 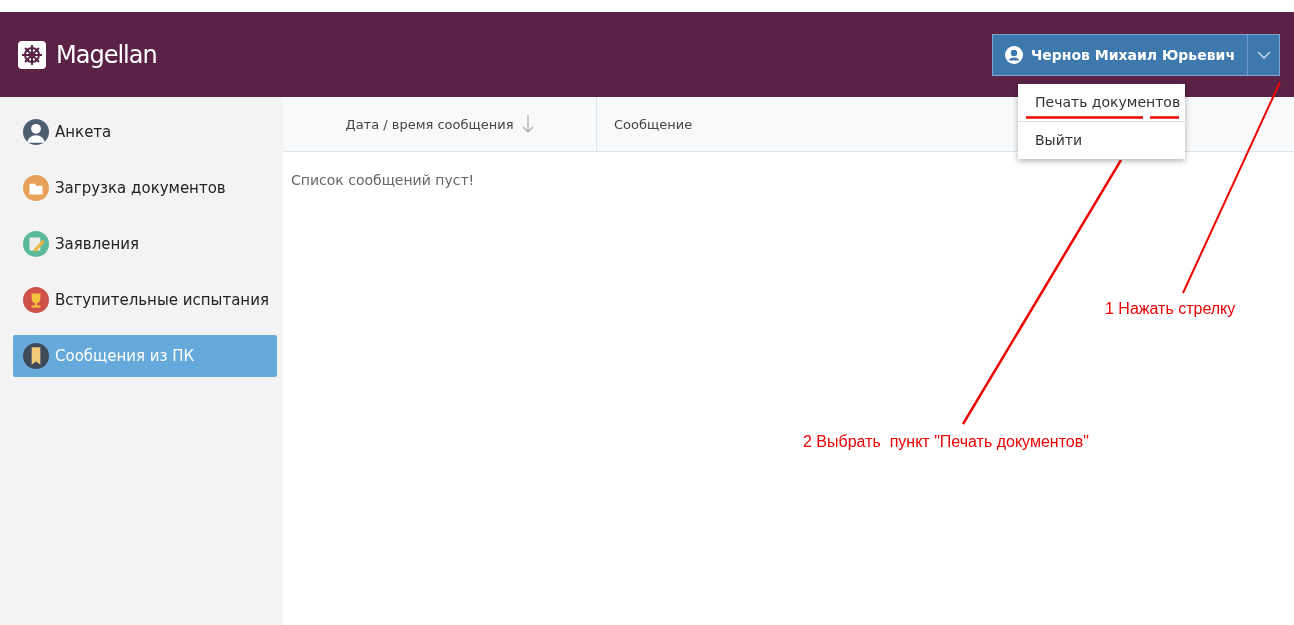 I want to click on annotation-text: 2 Выбрать пункт "Печать документов", so click(x=946, y=442).